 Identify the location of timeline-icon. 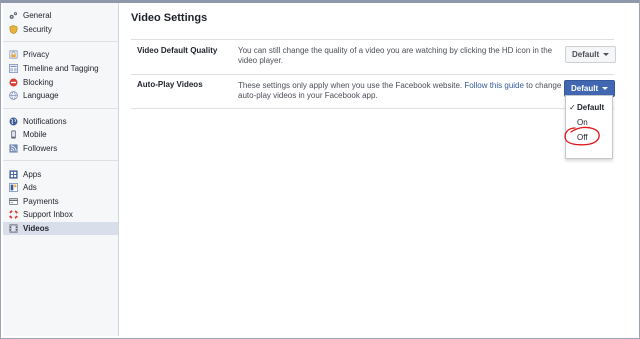
(13, 68).